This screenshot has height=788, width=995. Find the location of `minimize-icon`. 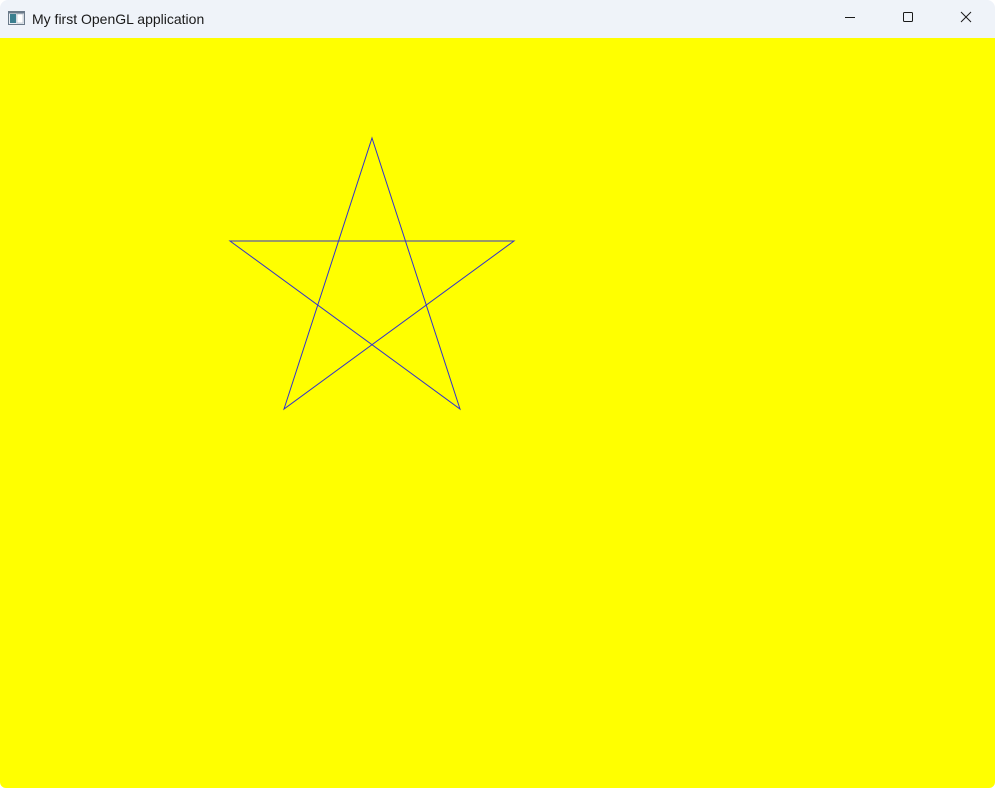

minimize-icon is located at coordinates (850, 19).